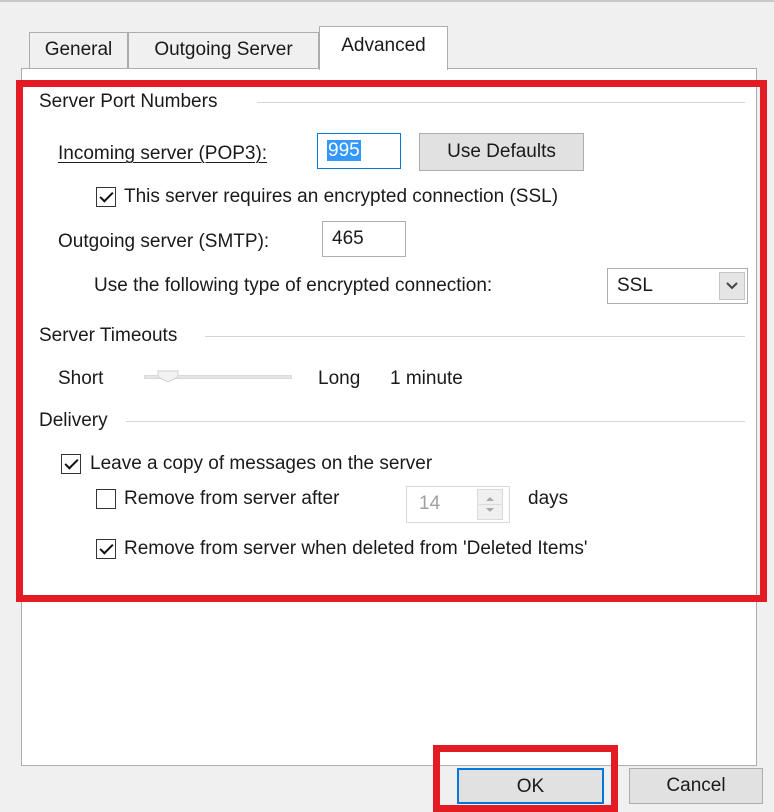 This screenshot has width=774, height=812. Describe the element at coordinates (71, 464) in the screenshot. I see `leave-copy-checkbox` at that location.